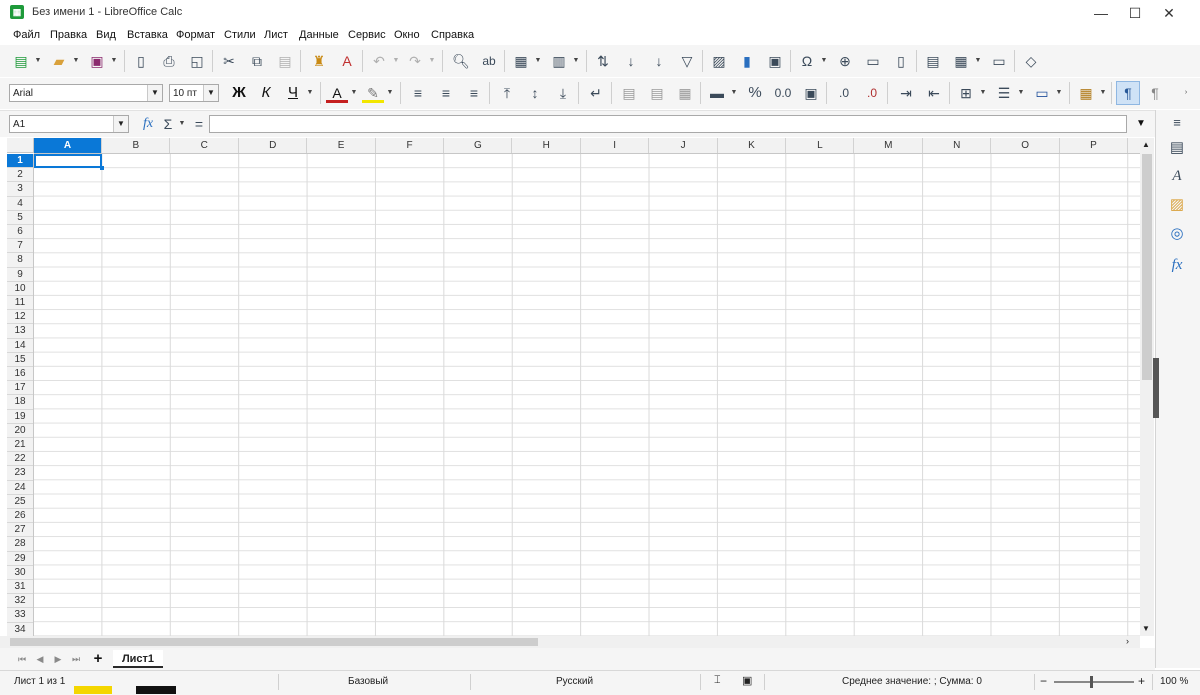  What do you see at coordinates (521, 61) in the screenshot?
I see `row-icon: ▦` at bounding box center [521, 61].